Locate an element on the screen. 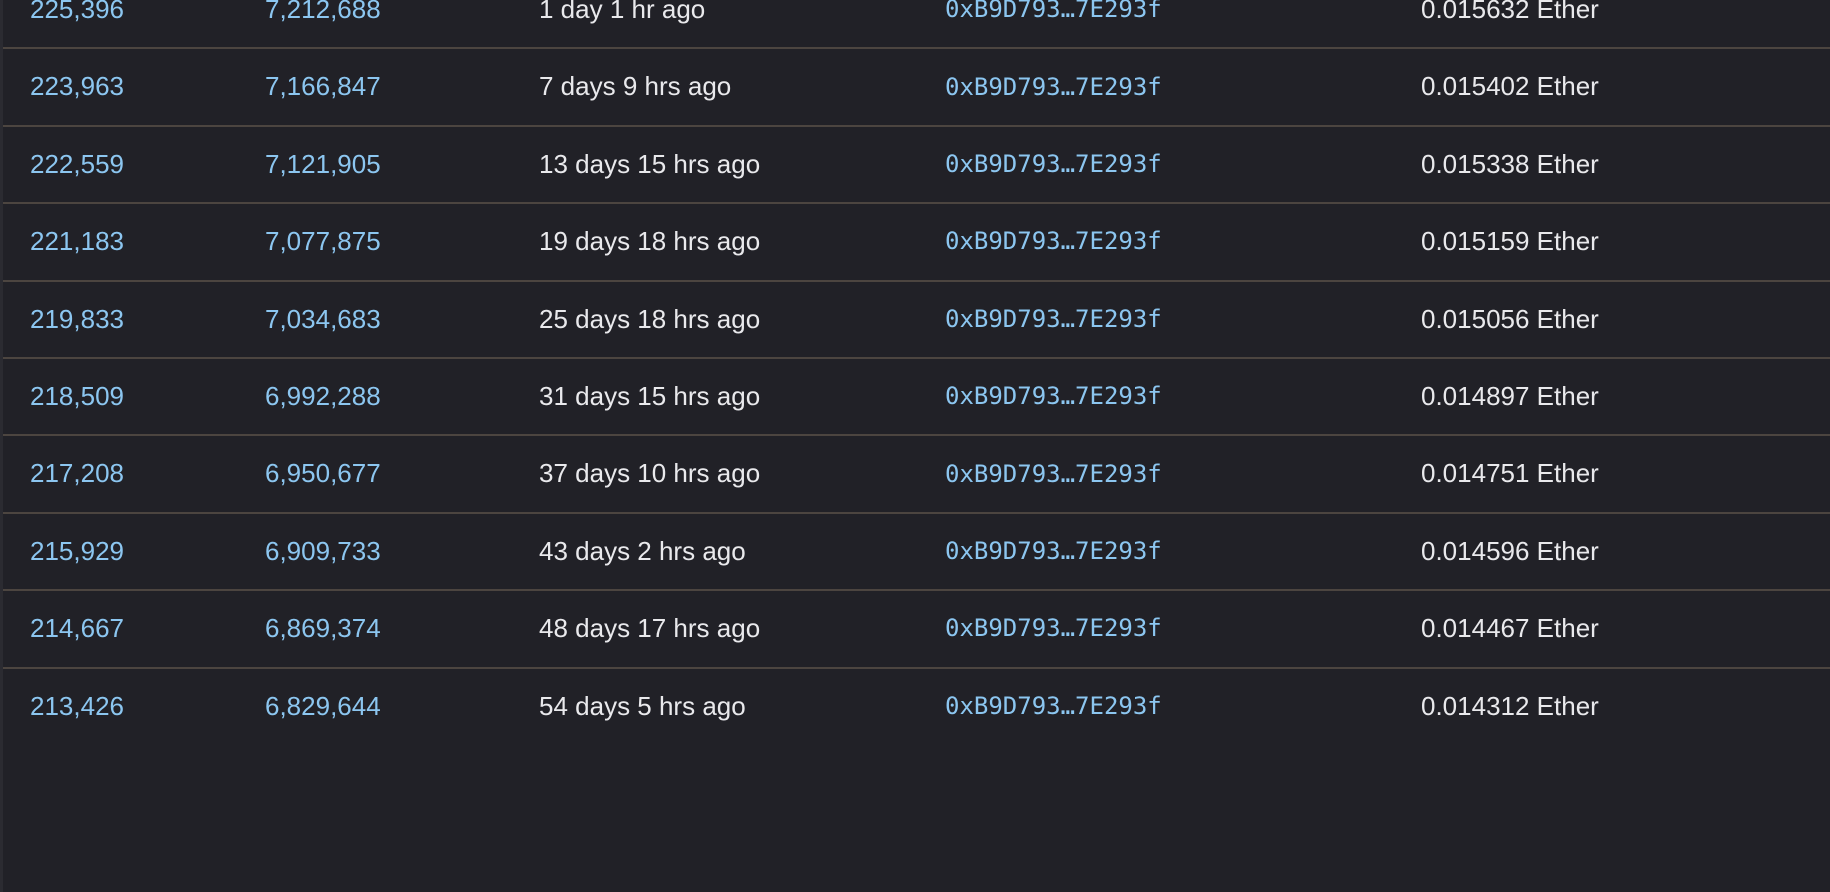 This screenshot has height=892, width=1830. cell-block: 215,929 is located at coordinates (133, 551).